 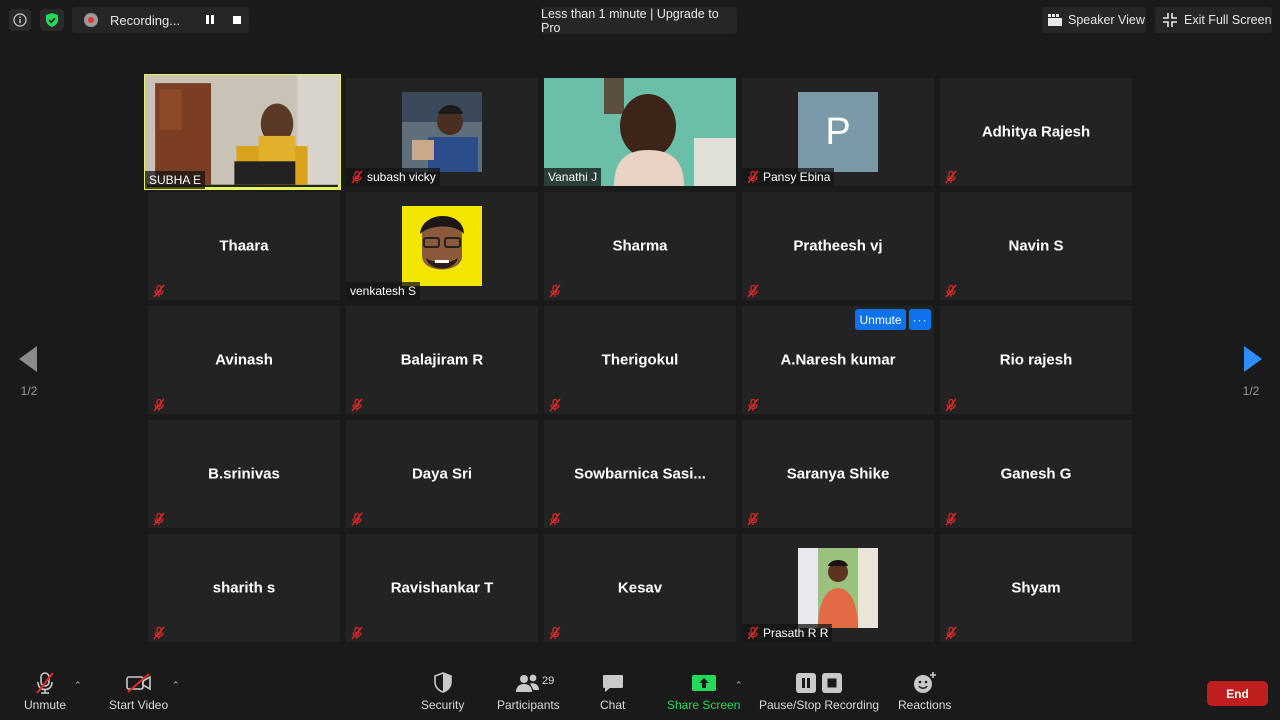 I want to click on video-options-chevron-icon: ⌃, so click(x=176, y=685).